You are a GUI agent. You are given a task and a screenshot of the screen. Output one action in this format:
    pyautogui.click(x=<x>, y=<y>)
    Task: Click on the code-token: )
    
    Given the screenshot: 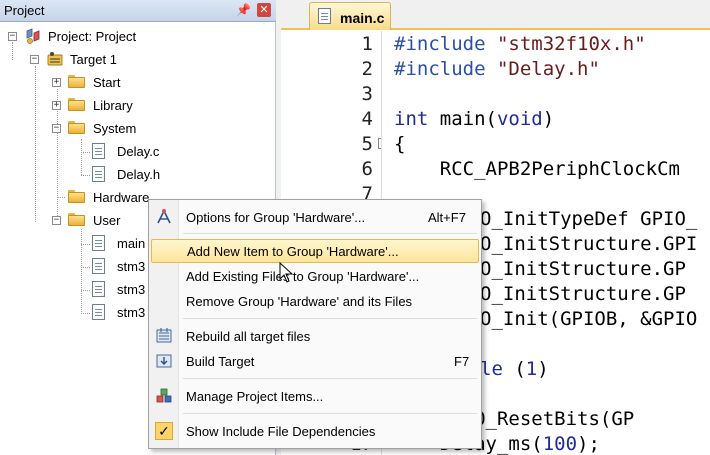 What is the action you would take?
    pyautogui.click(x=548, y=119)
    